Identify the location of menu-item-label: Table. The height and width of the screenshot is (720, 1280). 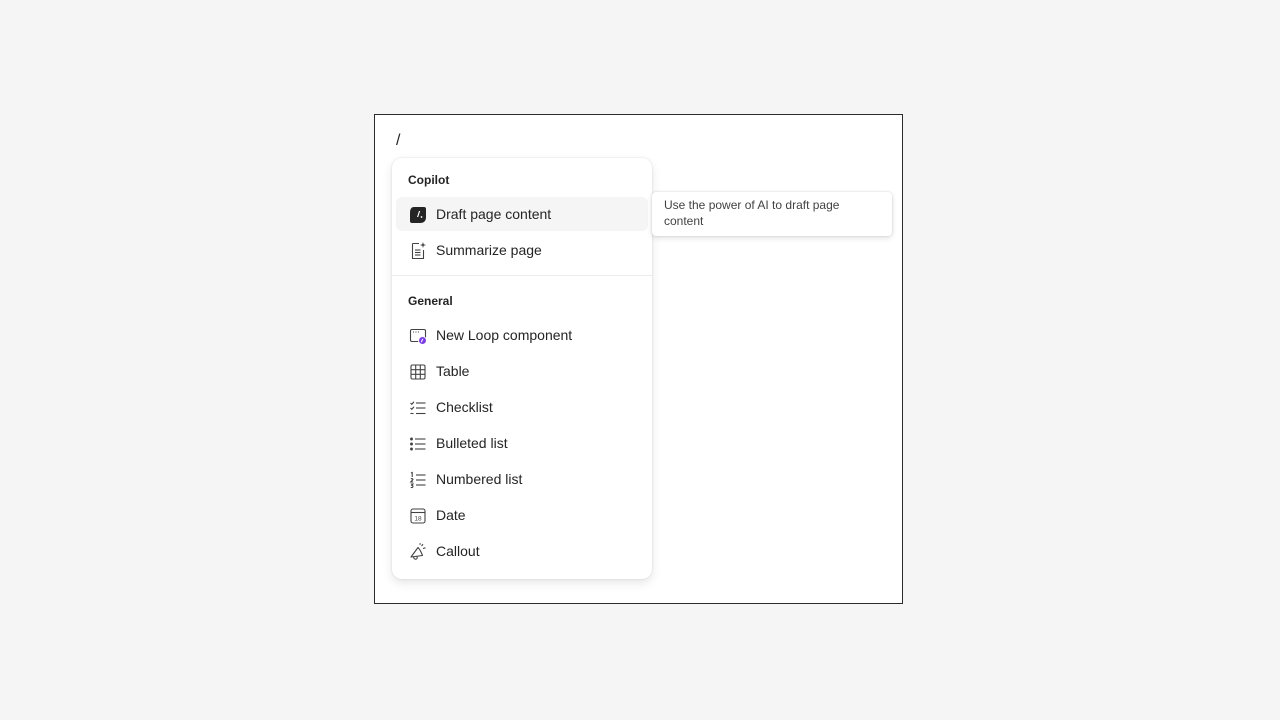
(453, 371).